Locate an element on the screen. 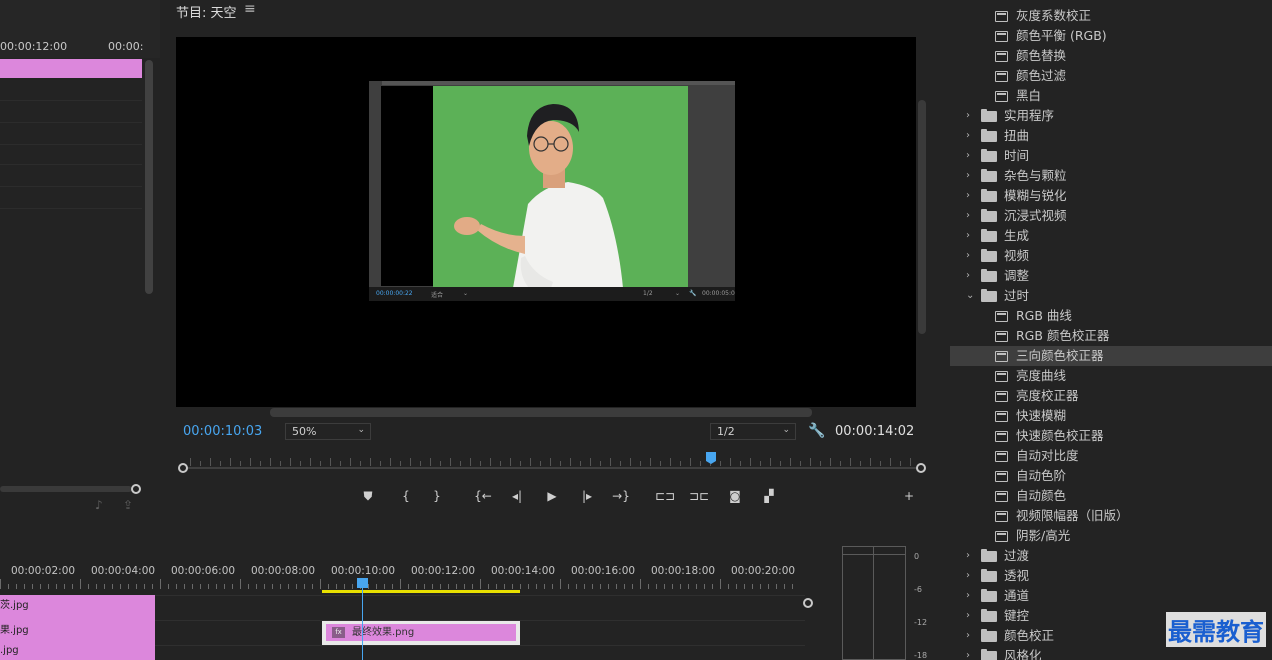  timeline-playhead is located at coordinates (362, 583).